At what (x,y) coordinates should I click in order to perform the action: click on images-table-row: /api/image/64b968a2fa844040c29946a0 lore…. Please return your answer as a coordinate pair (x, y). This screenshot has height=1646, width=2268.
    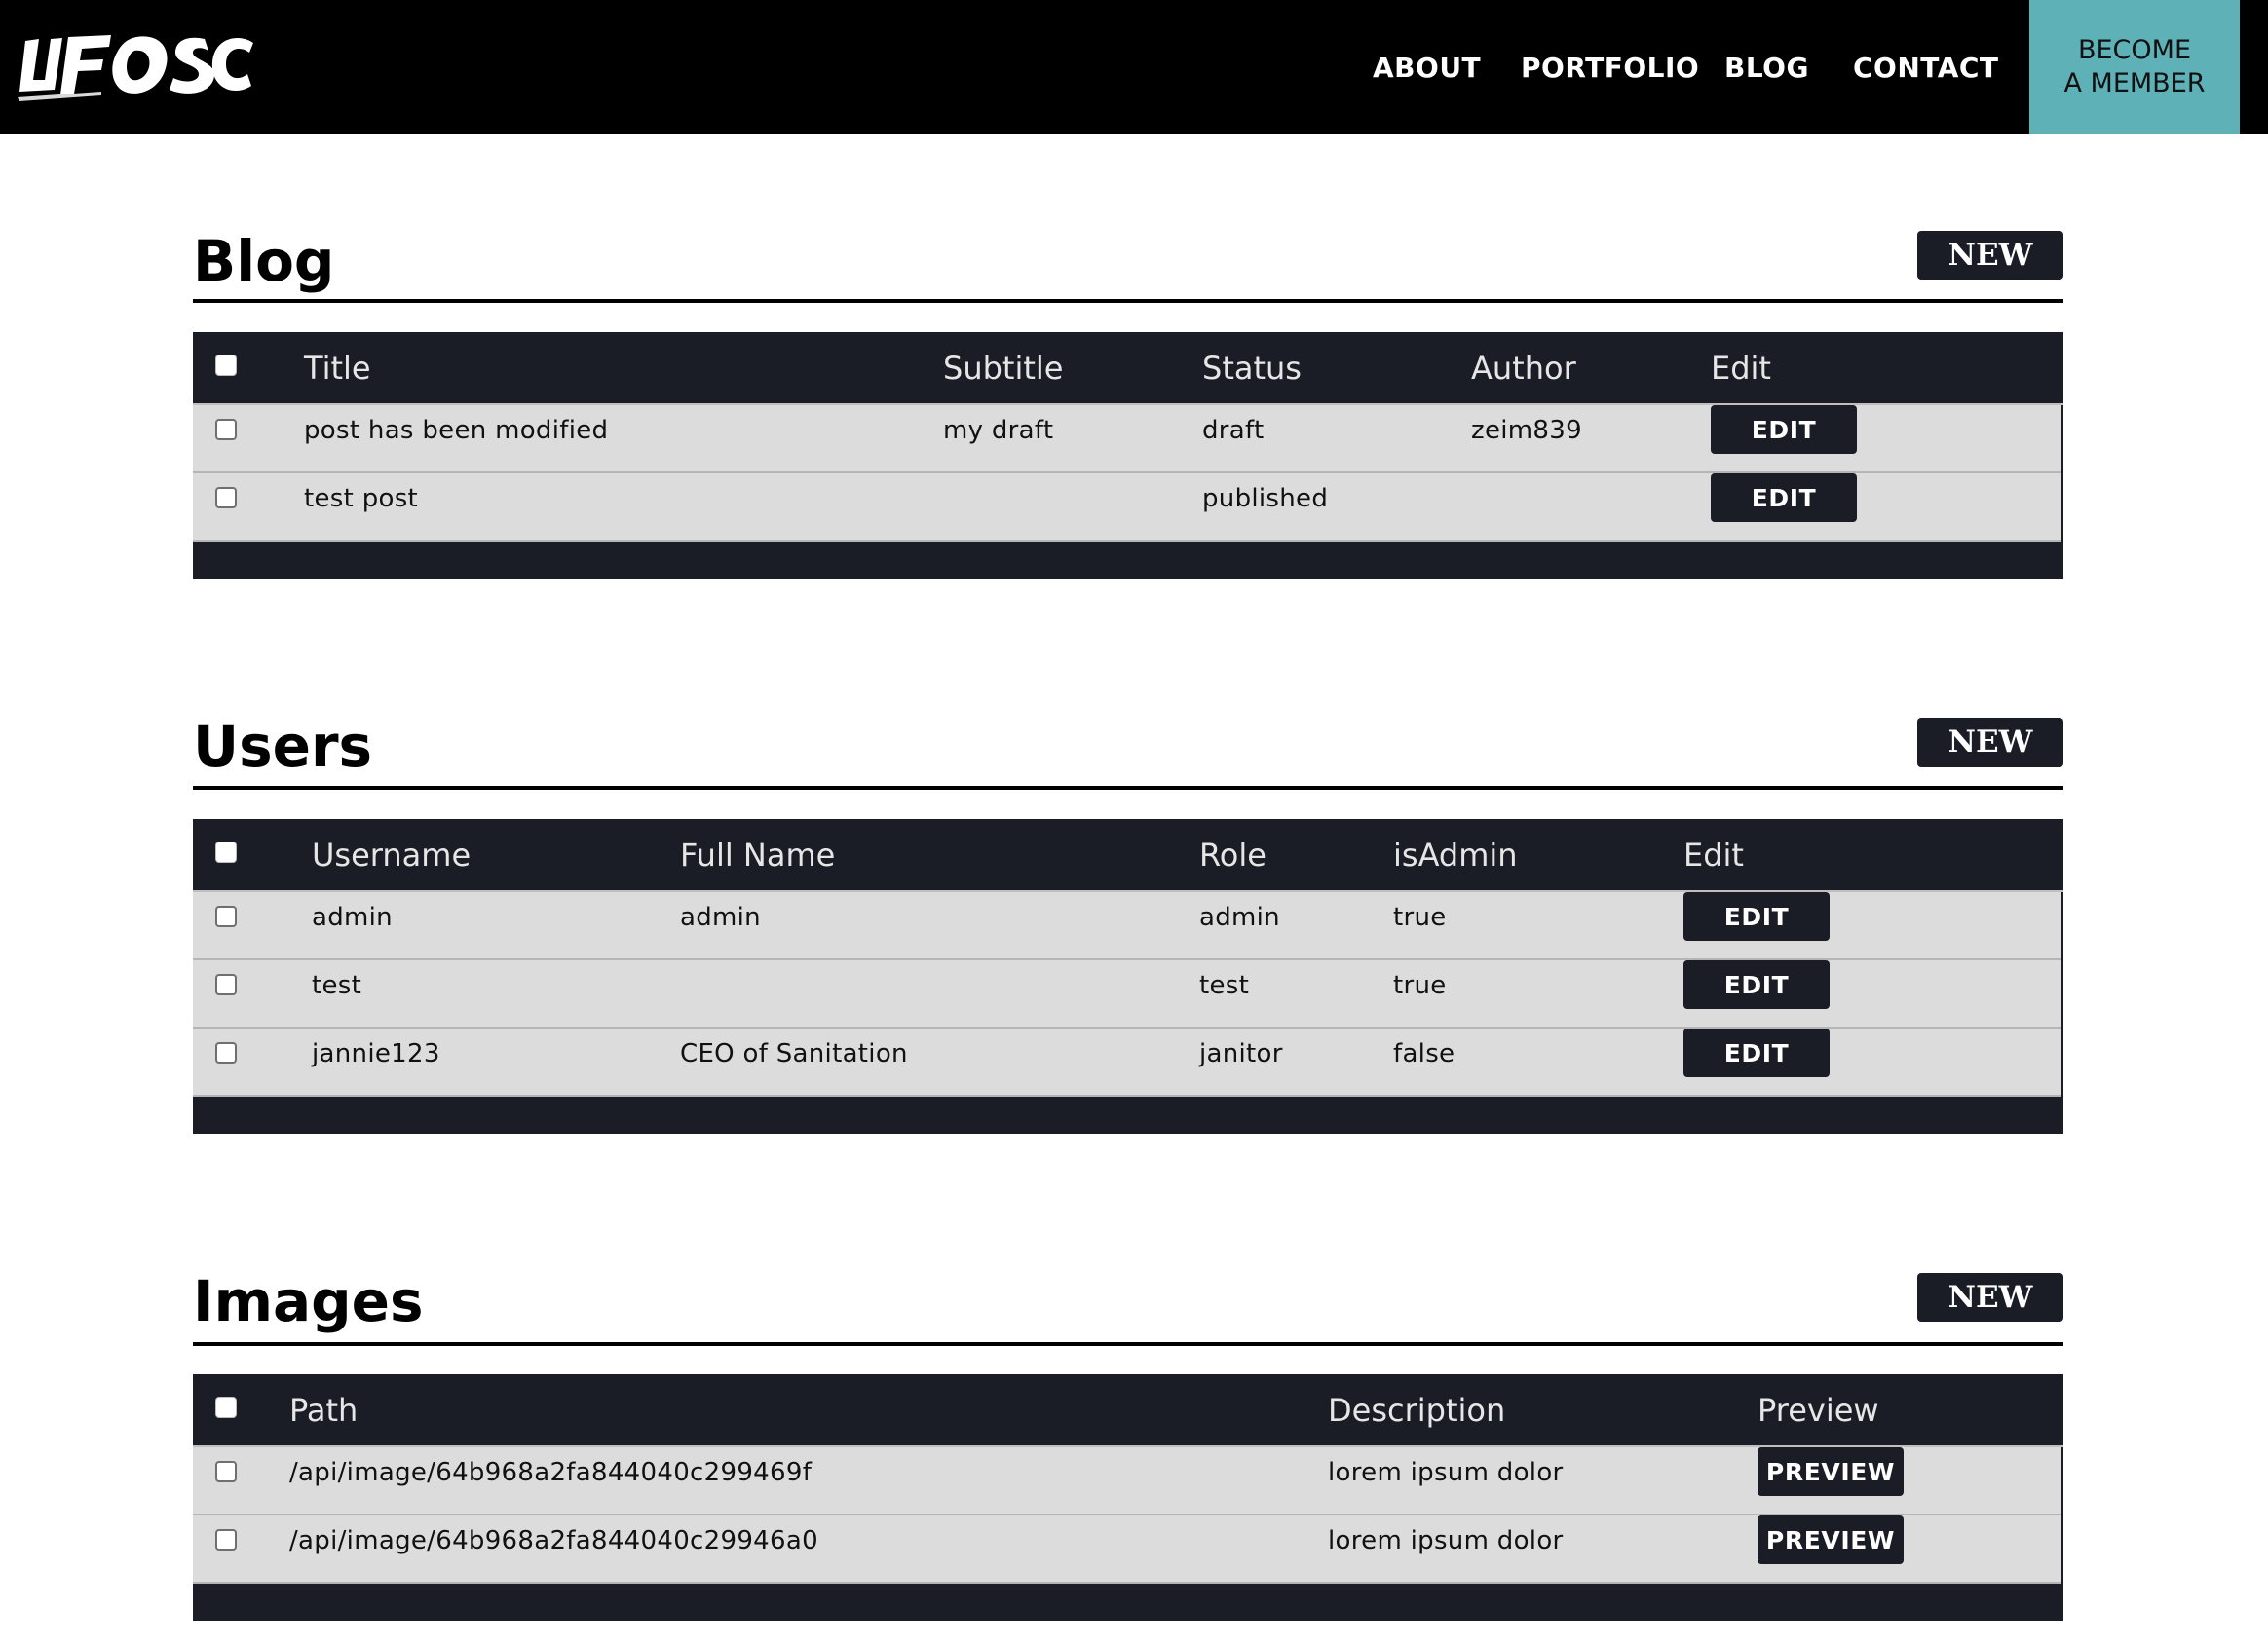
    Looking at the image, I should click on (1127, 1549).